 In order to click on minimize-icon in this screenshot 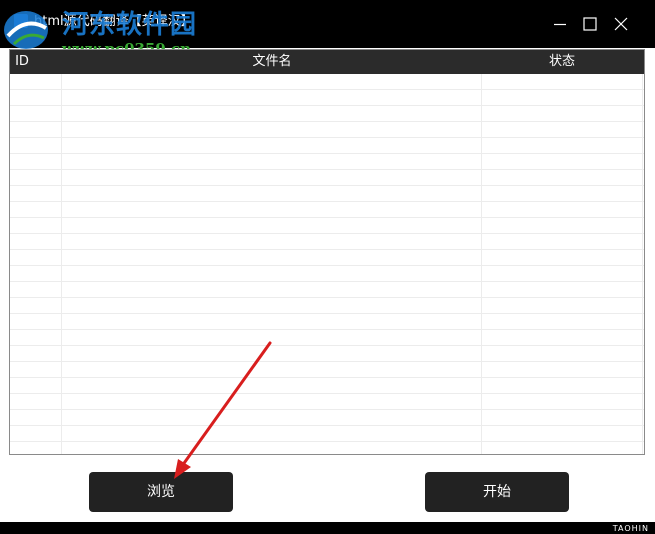, I will do `click(560, 24)`.